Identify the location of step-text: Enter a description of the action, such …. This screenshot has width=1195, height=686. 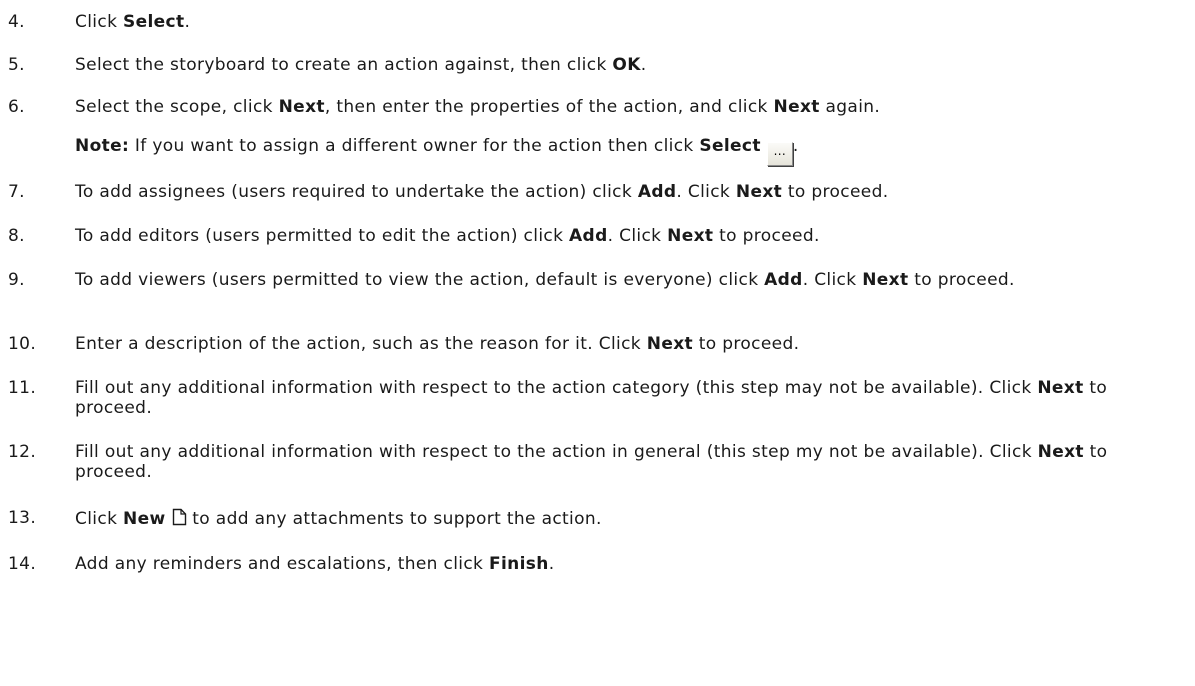
(437, 344).